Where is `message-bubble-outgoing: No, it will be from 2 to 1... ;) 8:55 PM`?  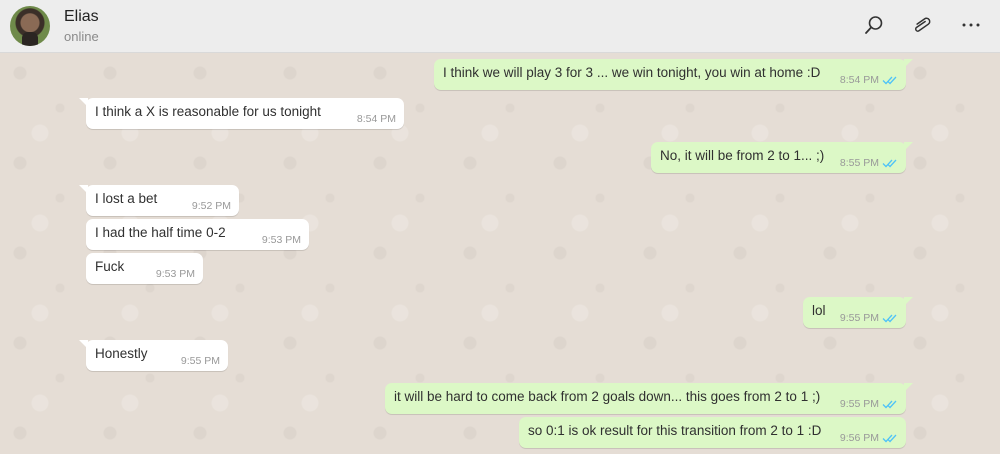 message-bubble-outgoing: No, it will be from 2 to 1... ;) 8:55 PM is located at coordinates (782, 157).